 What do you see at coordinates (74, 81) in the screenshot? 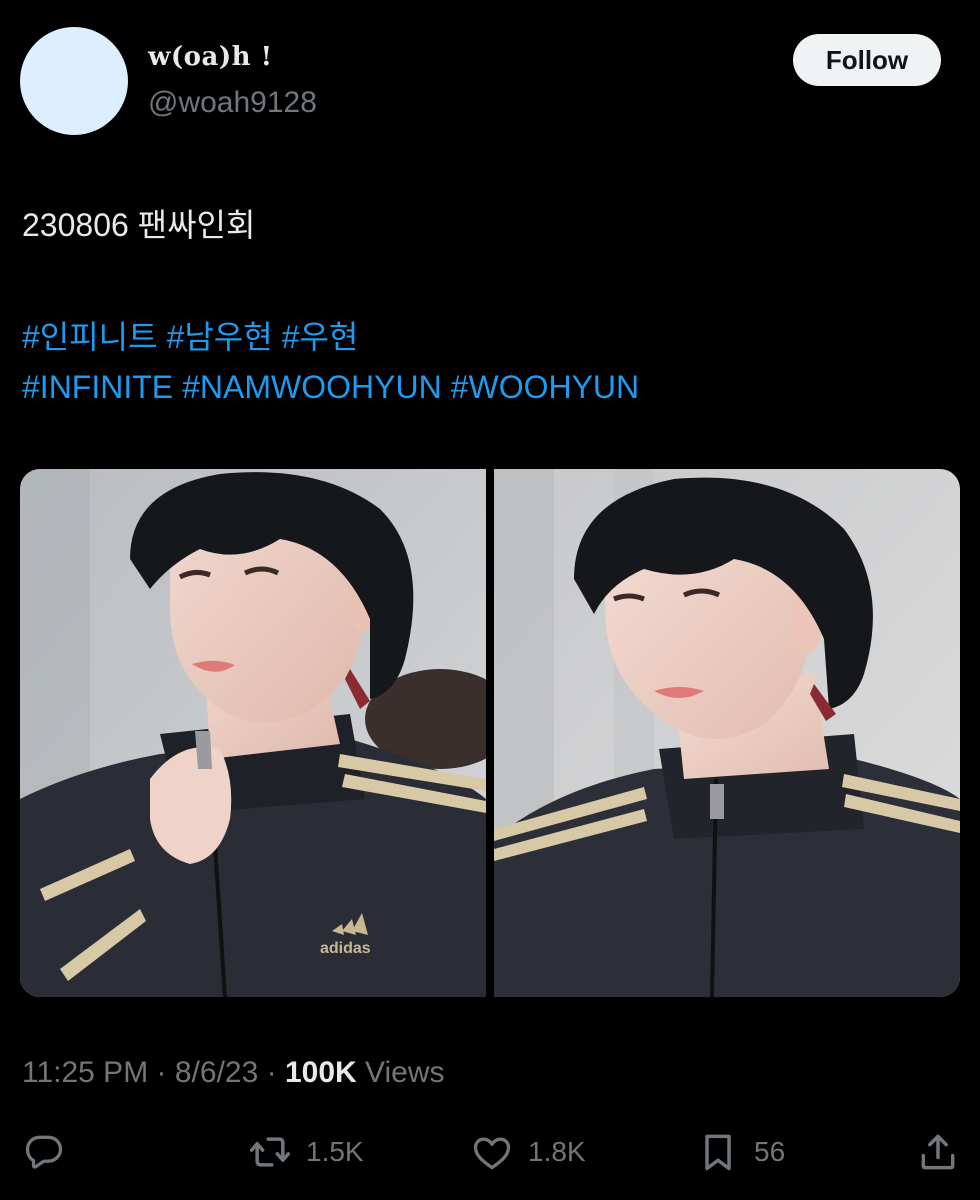
I see `avatar` at bounding box center [74, 81].